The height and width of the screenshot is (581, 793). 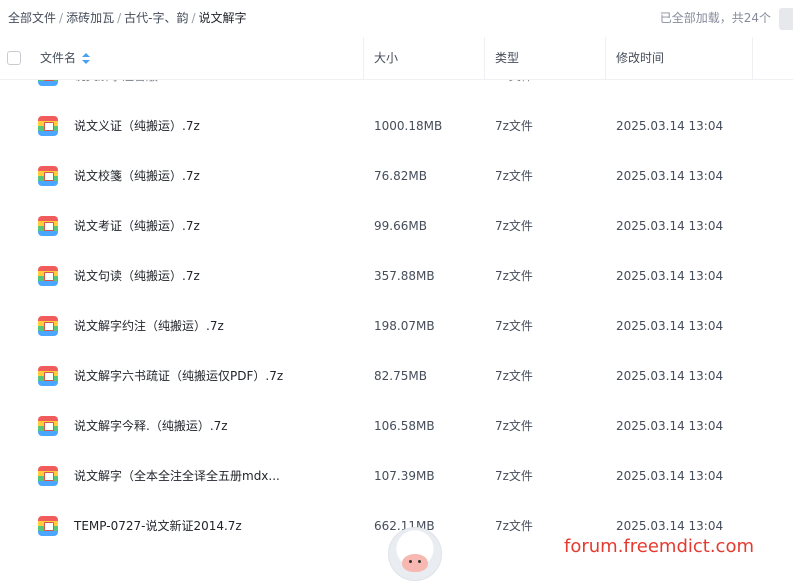 I want to click on file-name: 说文句读（纯搬运）.7z, so click(x=137, y=276).